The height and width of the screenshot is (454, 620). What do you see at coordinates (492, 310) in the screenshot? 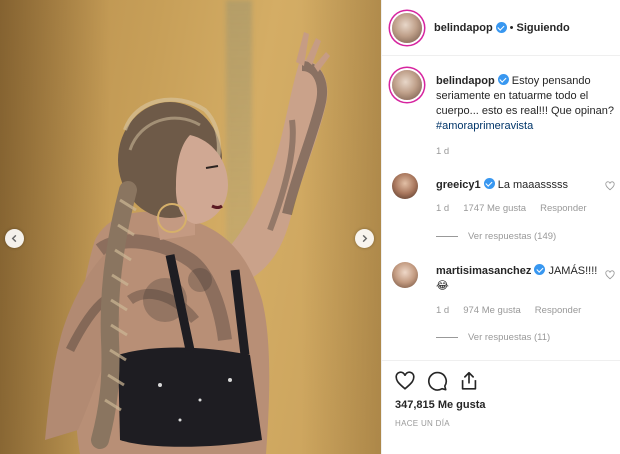
I see `comment-like-count: 974 Me gusta` at bounding box center [492, 310].